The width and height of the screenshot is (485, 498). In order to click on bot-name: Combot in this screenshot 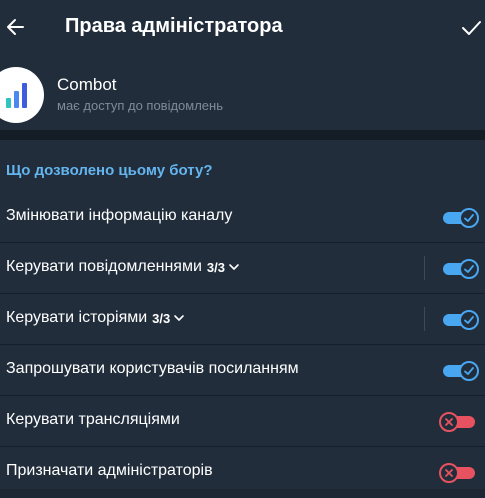, I will do `click(87, 84)`.